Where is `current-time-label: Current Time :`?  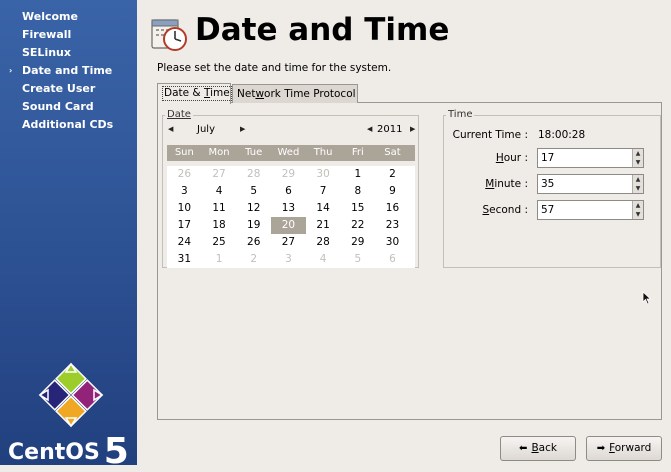 current-time-label: Current Time : is located at coordinates (490, 135).